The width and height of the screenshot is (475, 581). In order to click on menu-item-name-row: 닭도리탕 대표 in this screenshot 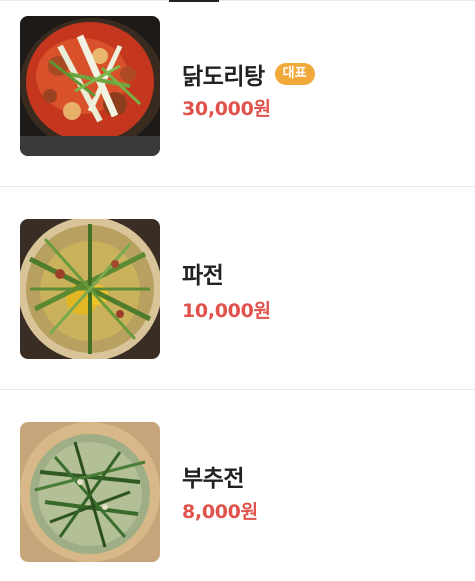, I will do `click(248, 74)`.